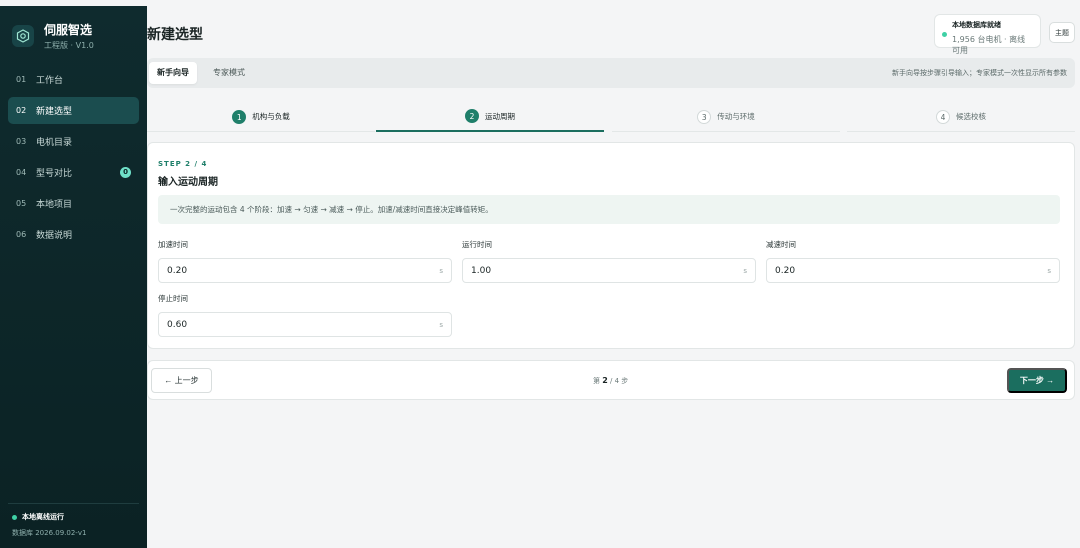 The image size is (1080, 548). What do you see at coordinates (69, 45) in the screenshot?
I see `brand-subtitle: 工程版 · V1.0` at bounding box center [69, 45].